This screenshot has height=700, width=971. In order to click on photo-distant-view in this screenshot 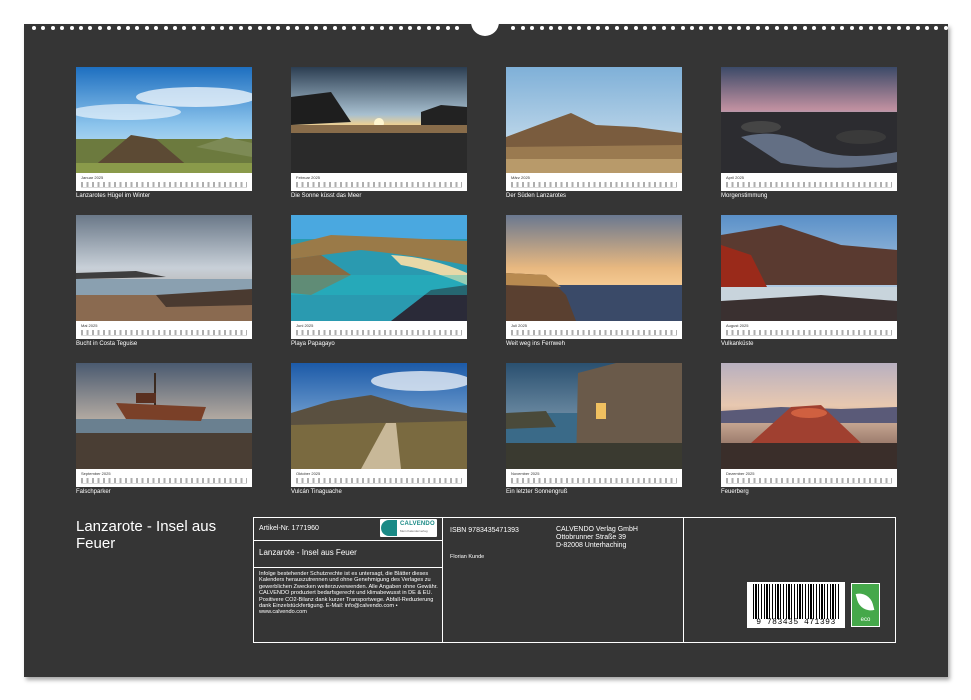, I will do `click(594, 268)`.